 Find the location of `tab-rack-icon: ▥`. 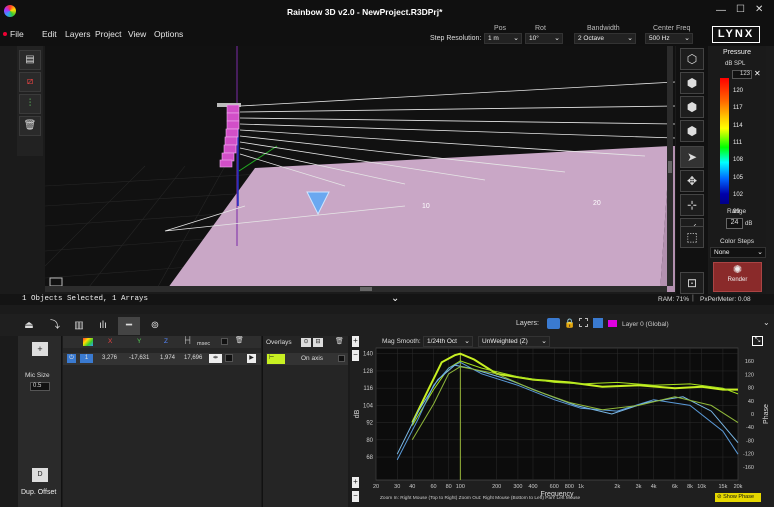

tab-rack-icon: ▥ is located at coordinates (79, 326).